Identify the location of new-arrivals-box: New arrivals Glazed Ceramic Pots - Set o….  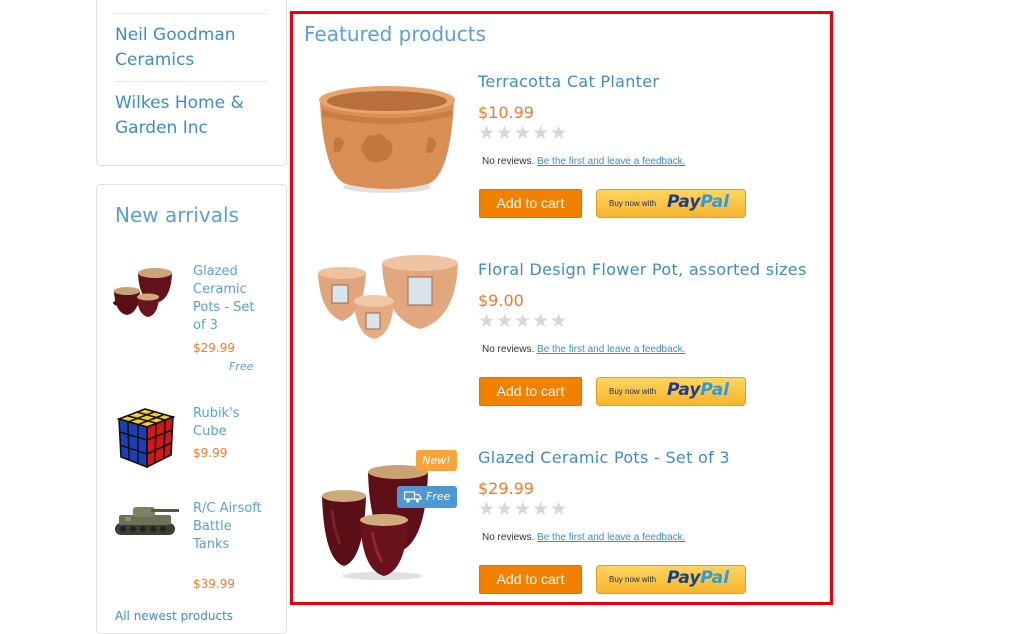
(191, 409).